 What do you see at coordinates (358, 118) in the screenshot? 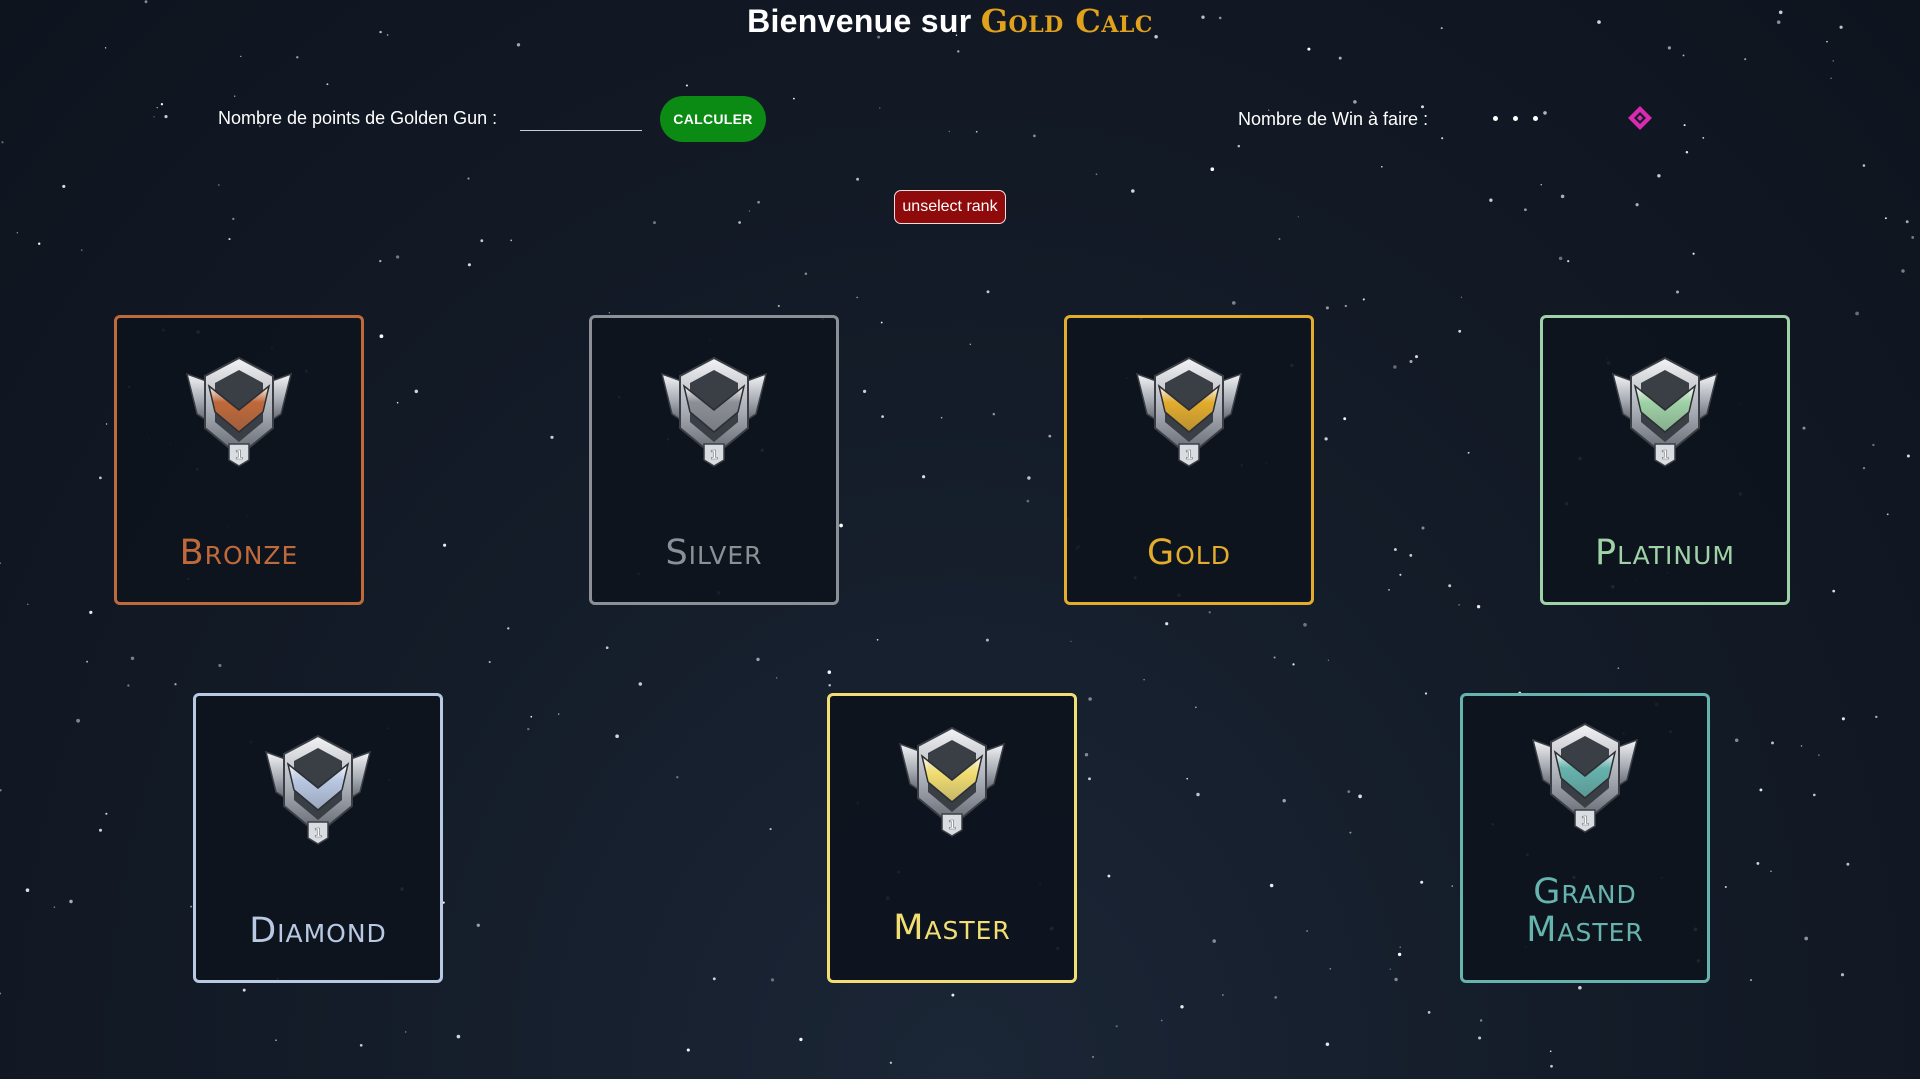
I see `golden-gun-points-label: Nombre de points de Golden Gun :` at bounding box center [358, 118].